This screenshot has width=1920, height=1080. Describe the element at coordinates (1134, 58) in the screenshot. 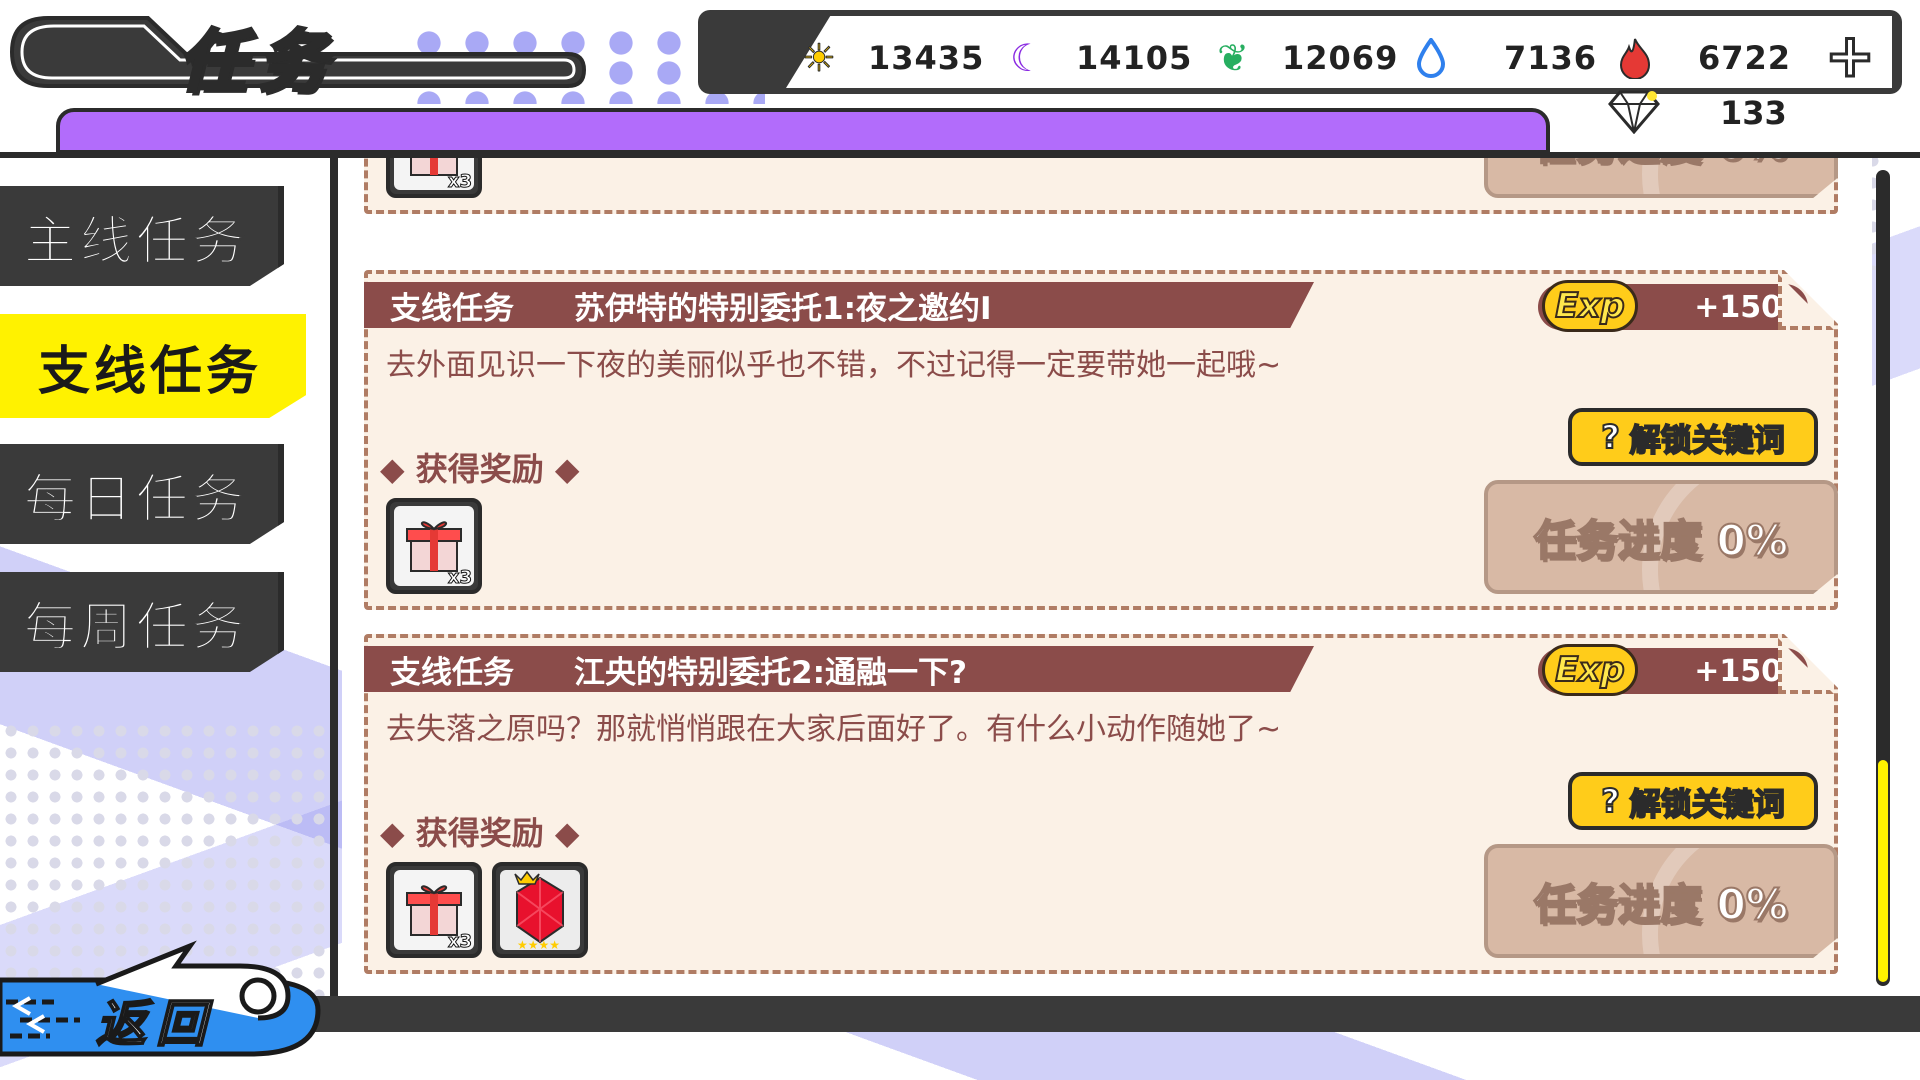

I see `currency-value: 14105` at that location.